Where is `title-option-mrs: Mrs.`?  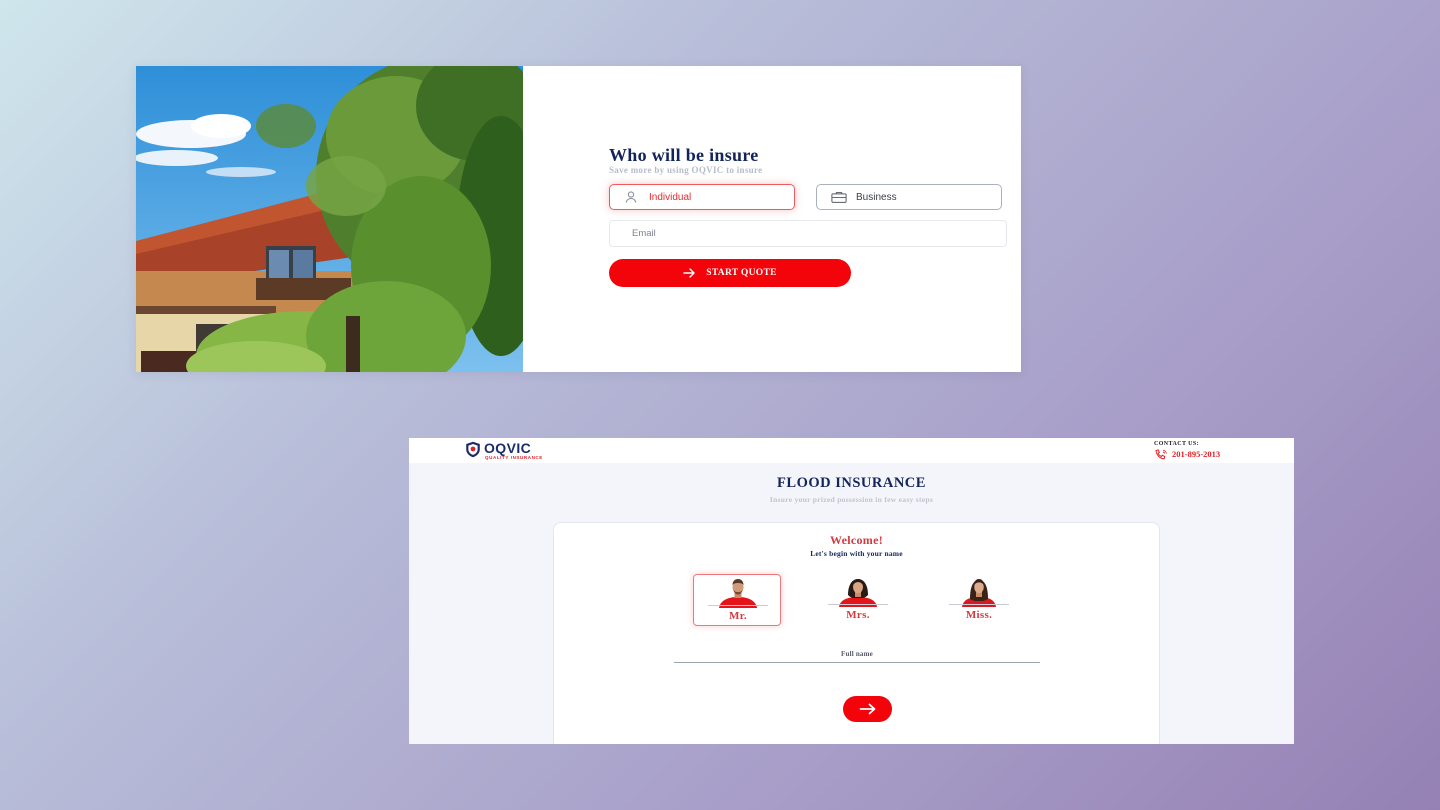
title-option-mrs: Mrs. is located at coordinates (858, 600).